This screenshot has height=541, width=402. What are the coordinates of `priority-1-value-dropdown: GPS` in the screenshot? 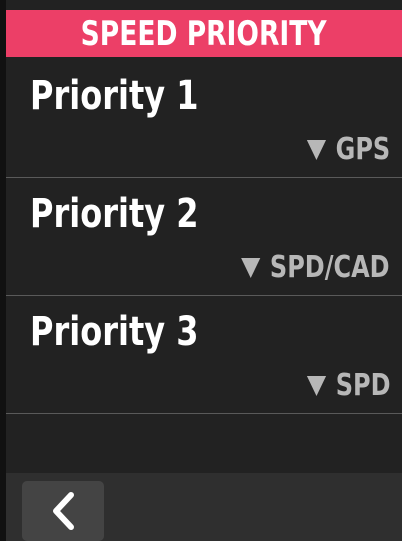 It's located at (348, 149).